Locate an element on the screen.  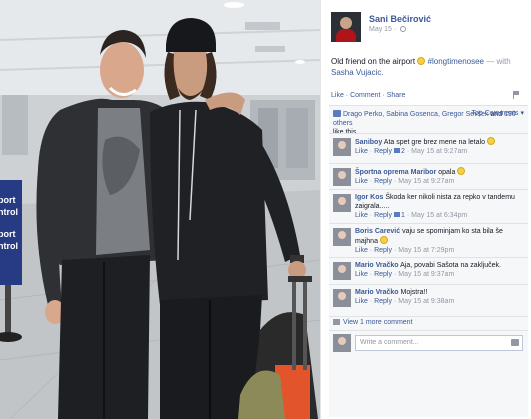
tagged-person-link: Sasha Vujacic. is located at coordinates (357, 72).